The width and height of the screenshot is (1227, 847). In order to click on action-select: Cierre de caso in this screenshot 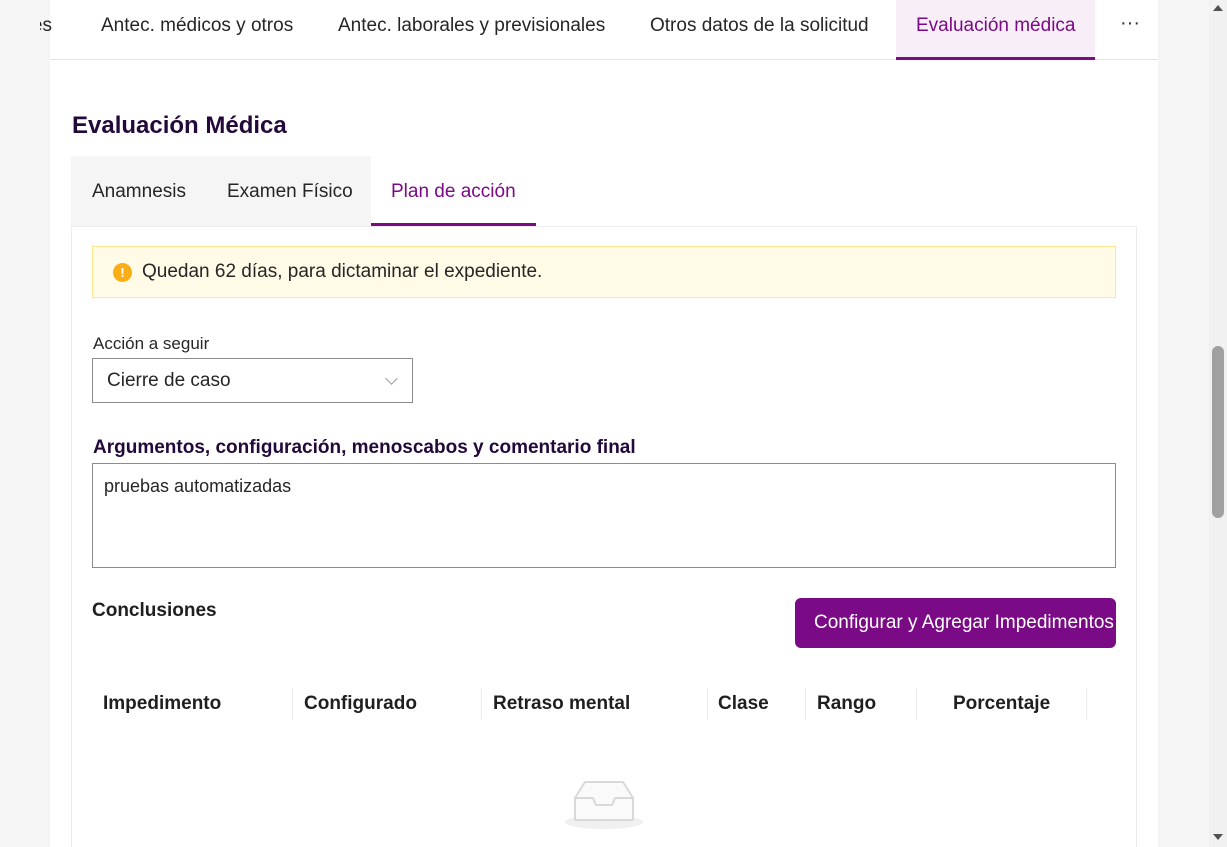, I will do `click(252, 380)`.